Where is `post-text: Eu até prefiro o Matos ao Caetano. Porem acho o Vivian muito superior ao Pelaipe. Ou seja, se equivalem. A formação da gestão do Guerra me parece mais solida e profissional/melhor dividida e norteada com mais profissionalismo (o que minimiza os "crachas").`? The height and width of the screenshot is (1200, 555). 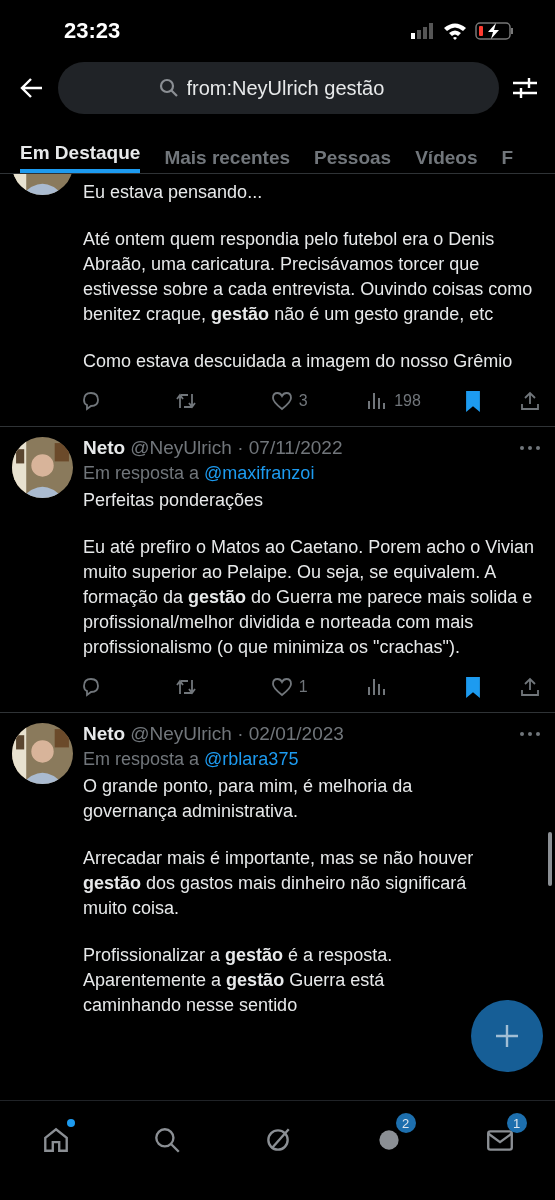 post-text: Eu até prefiro o Matos ao Caetano. Porem acho o Vivian muito superior ao Pelaipe. Ou seja, se equivalem. A formação da gestão do Guerra me parece mais solida e profissional/melhor dividida e norteada com mais profissionalismo (o que minimiza os "crachas"). is located at coordinates (309, 597).